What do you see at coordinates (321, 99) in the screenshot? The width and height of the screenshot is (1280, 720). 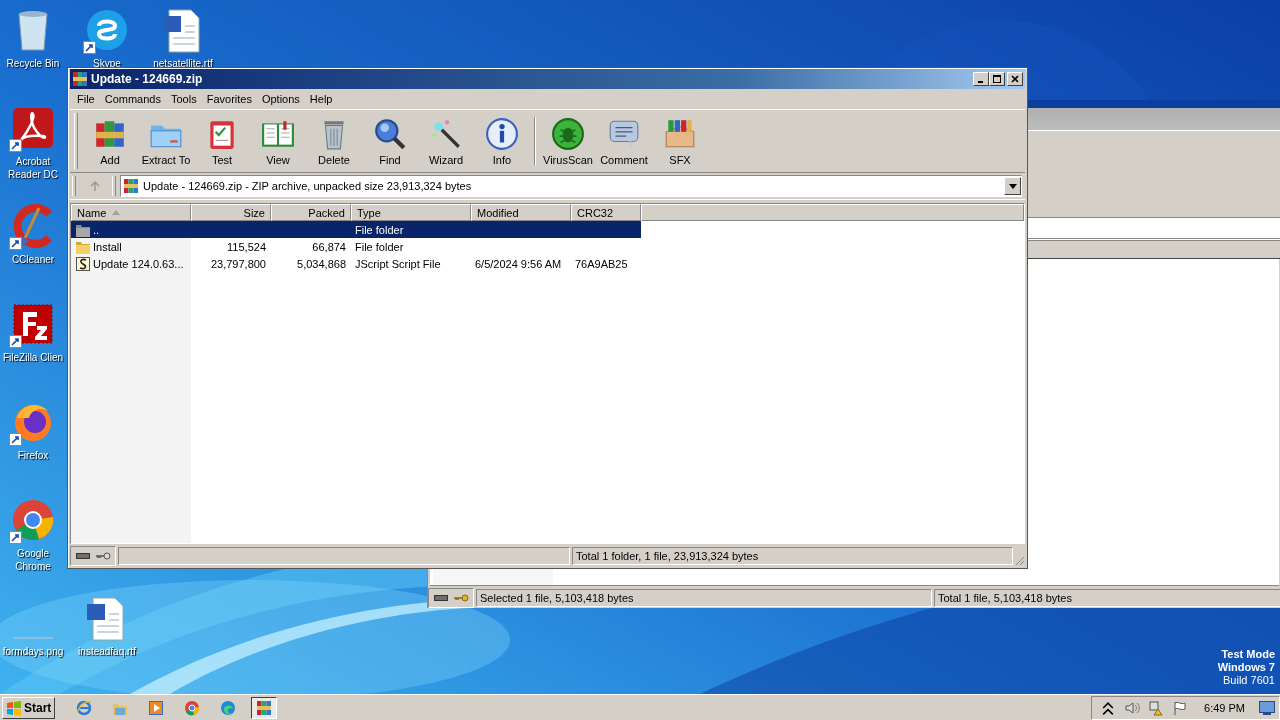 I see `menu-item: Help` at bounding box center [321, 99].